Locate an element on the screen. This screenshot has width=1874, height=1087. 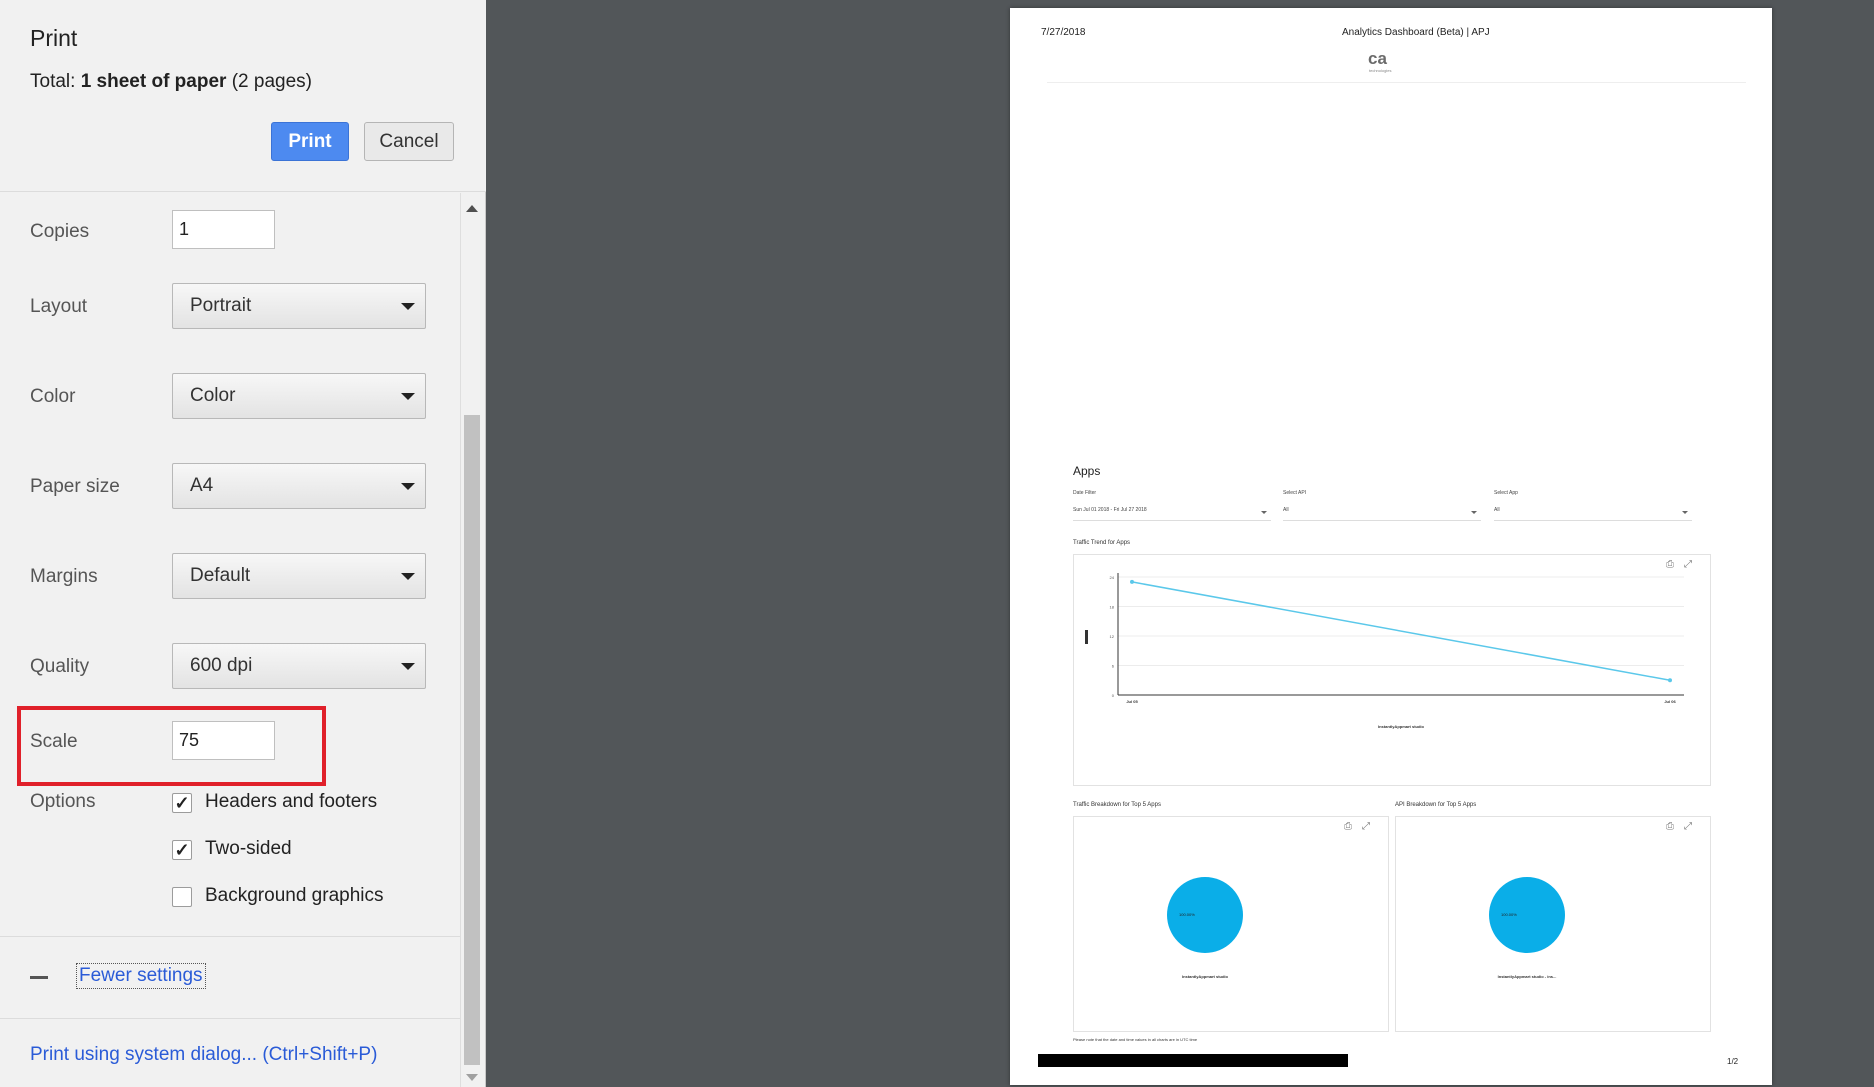
fewer-settings-link: Fewer settings is located at coordinates (141, 976).